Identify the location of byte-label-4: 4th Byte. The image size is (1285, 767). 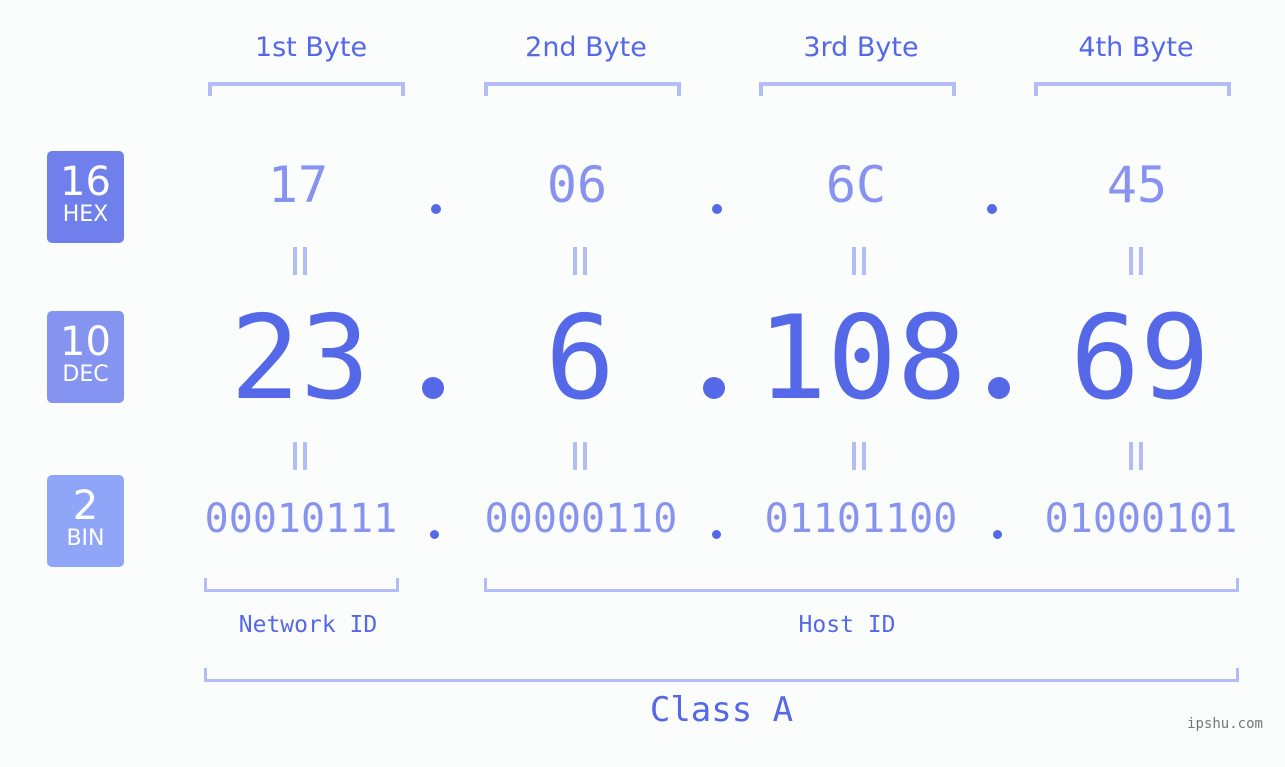
(1136, 47).